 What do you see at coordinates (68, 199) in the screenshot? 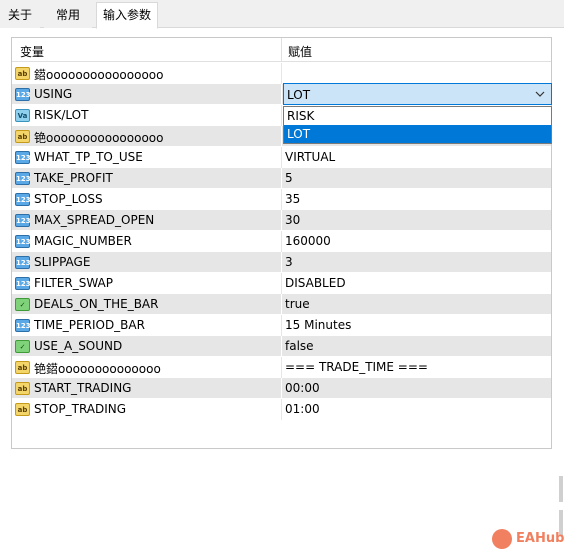
I see `parameter-name: STOP_LOSS` at bounding box center [68, 199].